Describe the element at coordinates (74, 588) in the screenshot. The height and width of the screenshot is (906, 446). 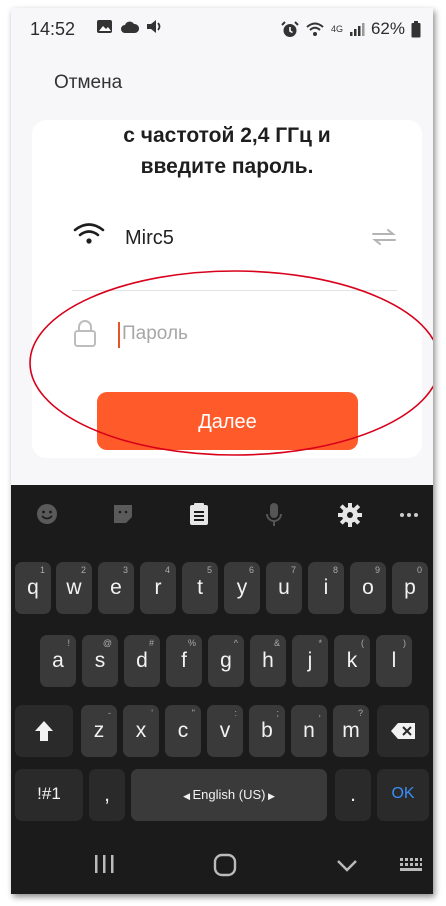
I see `key-w: 2w` at that location.